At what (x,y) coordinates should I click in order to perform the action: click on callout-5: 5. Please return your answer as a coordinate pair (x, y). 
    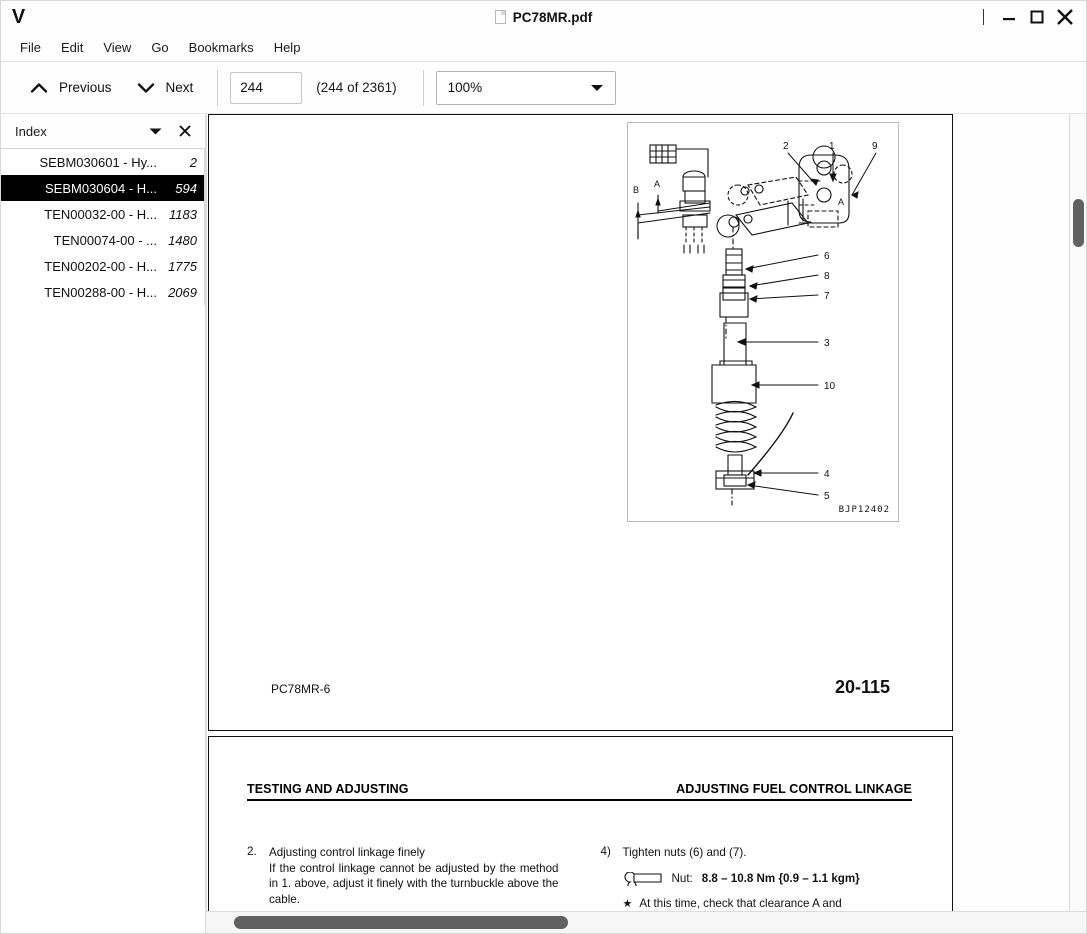
    Looking at the image, I should click on (827, 496).